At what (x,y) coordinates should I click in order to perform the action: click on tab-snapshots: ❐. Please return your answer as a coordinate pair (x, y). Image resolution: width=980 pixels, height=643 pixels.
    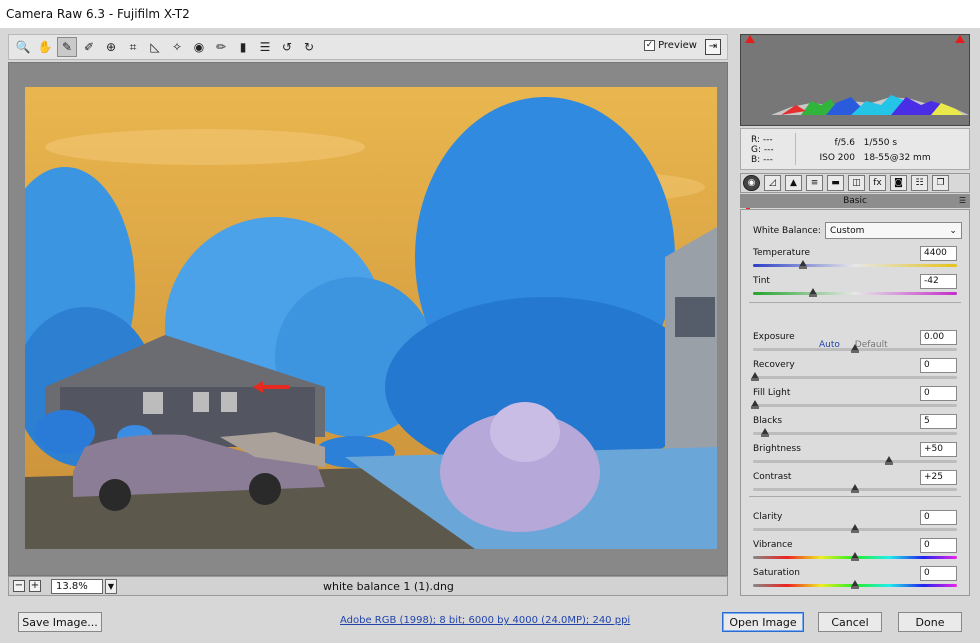
    Looking at the image, I should click on (940, 183).